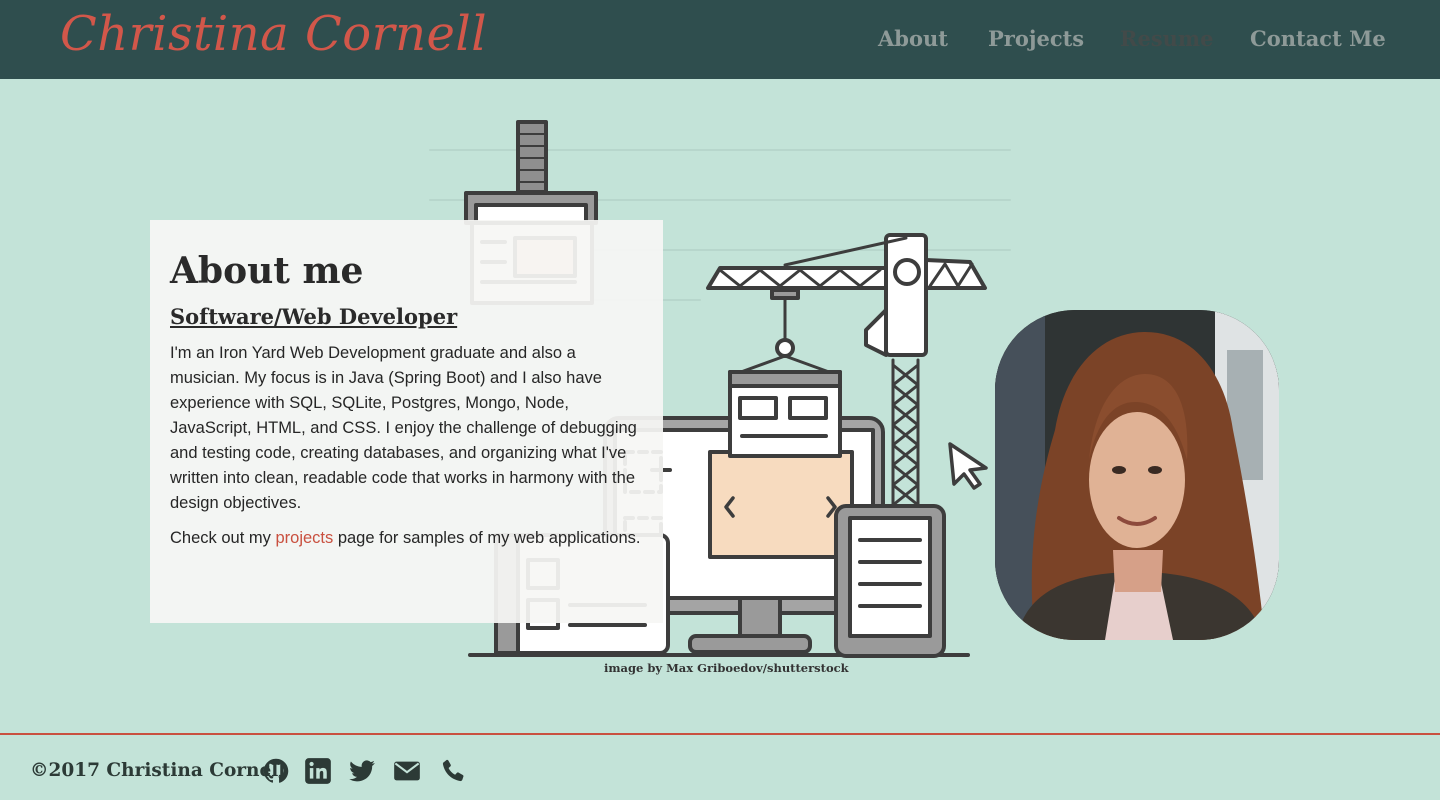 This screenshot has width=1440, height=800. Describe the element at coordinates (407, 771) in the screenshot. I see `envelope-icon` at that location.